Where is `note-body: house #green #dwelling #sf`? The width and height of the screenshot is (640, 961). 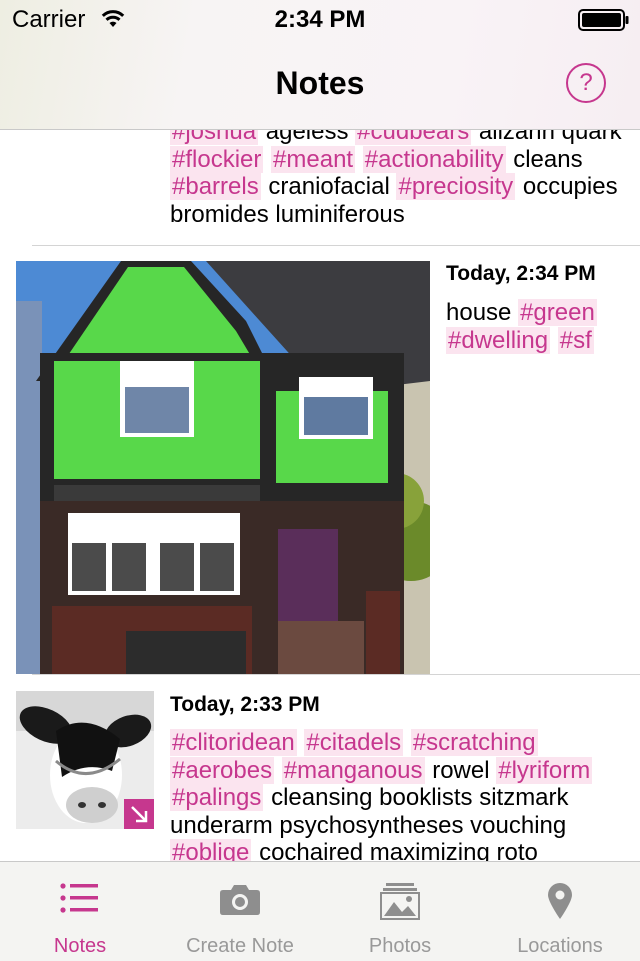
note-body: house #green #dwelling #sf is located at coordinates (536, 326).